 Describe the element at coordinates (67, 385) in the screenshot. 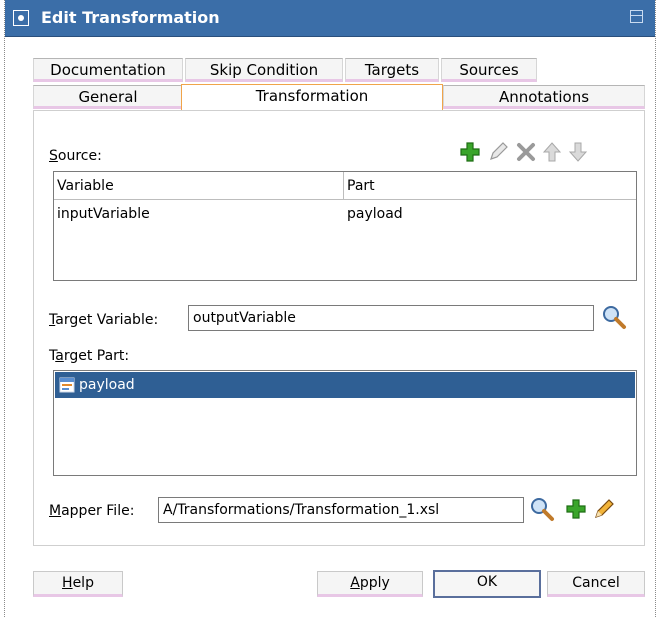

I see `part-element-icon` at that location.